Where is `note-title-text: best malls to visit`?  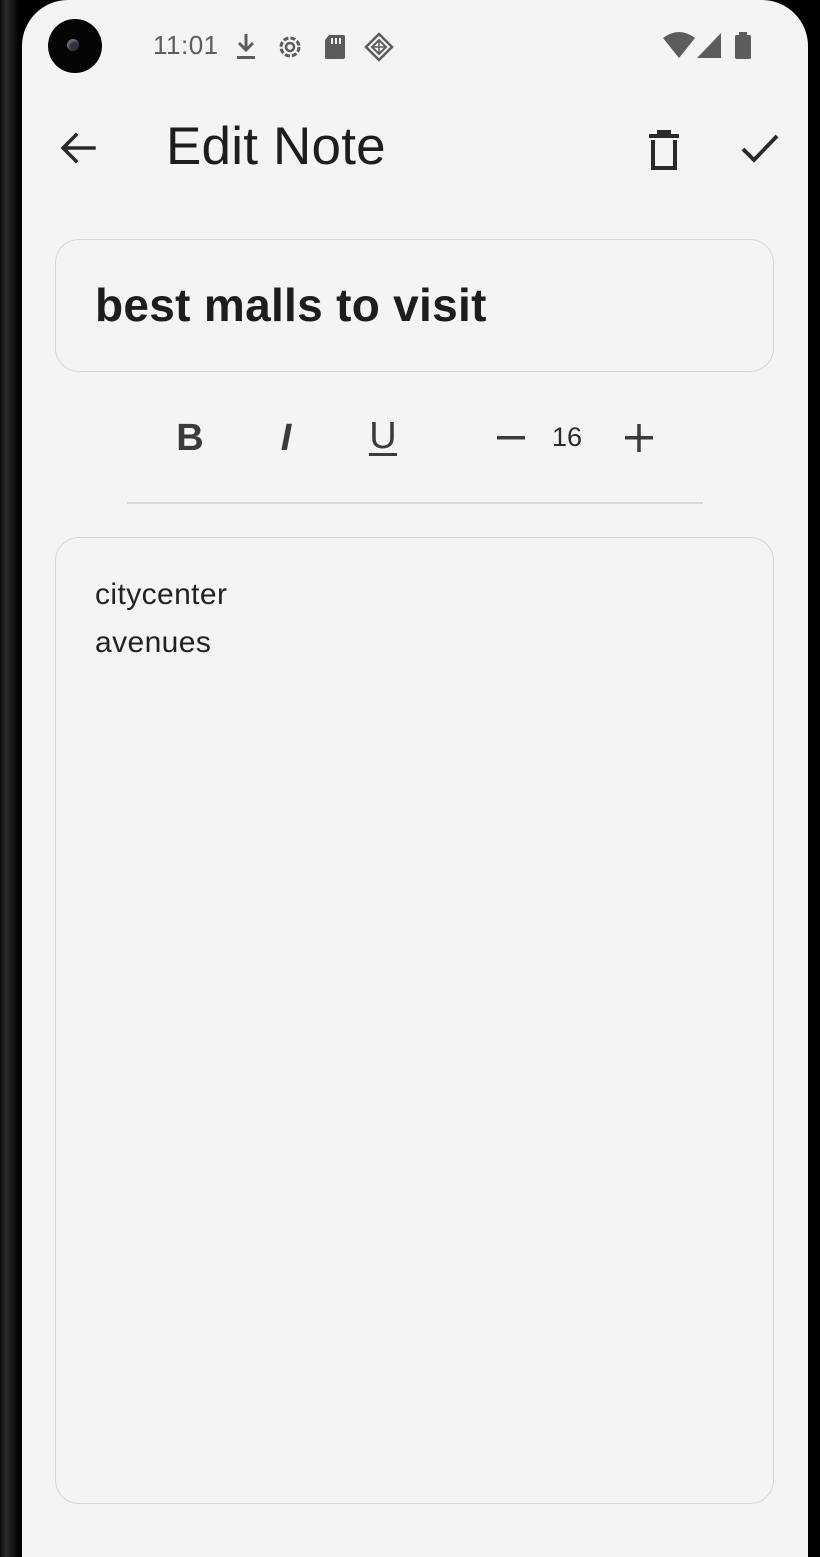
note-title-text: best malls to visit is located at coordinates (291, 305).